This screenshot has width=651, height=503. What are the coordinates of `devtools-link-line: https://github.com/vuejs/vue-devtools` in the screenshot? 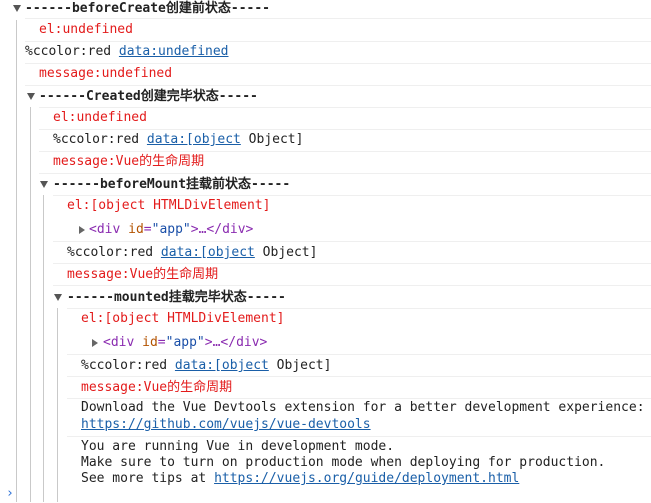 It's located at (226, 425).